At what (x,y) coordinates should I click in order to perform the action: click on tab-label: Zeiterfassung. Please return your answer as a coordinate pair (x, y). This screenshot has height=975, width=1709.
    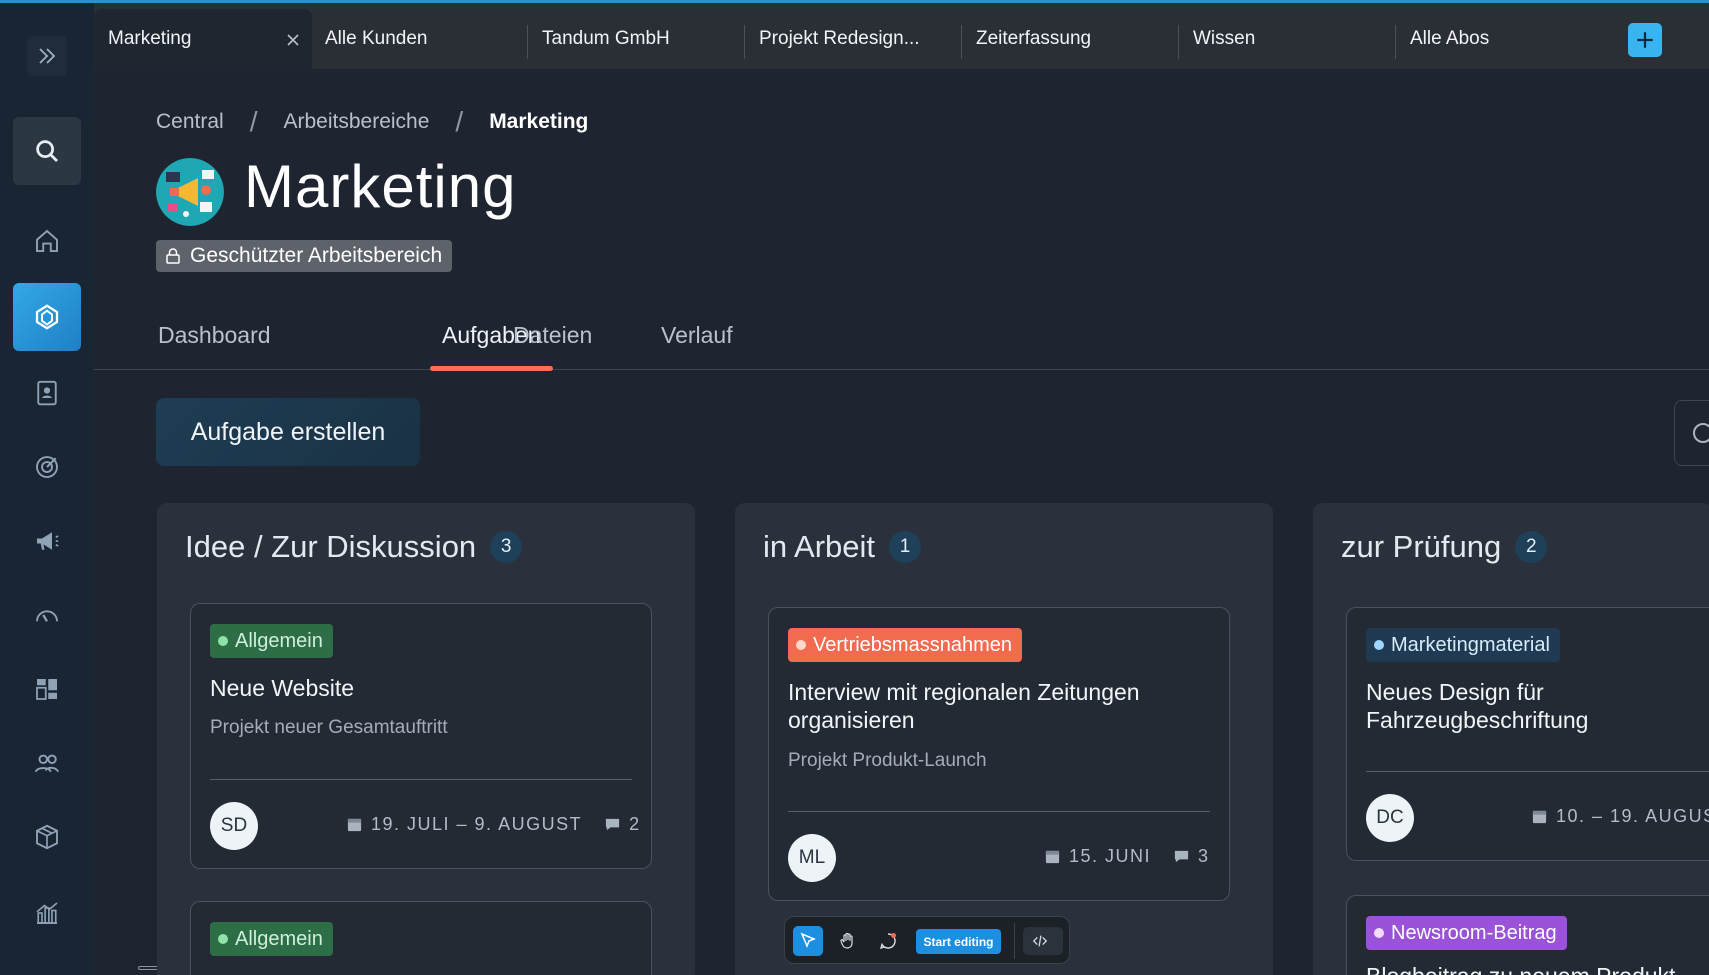
    Looking at the image, I should click on (1034, 38).